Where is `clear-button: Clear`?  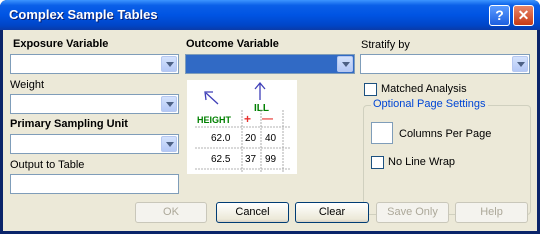
clear-button: Clear is located at coordinates (332, 212).